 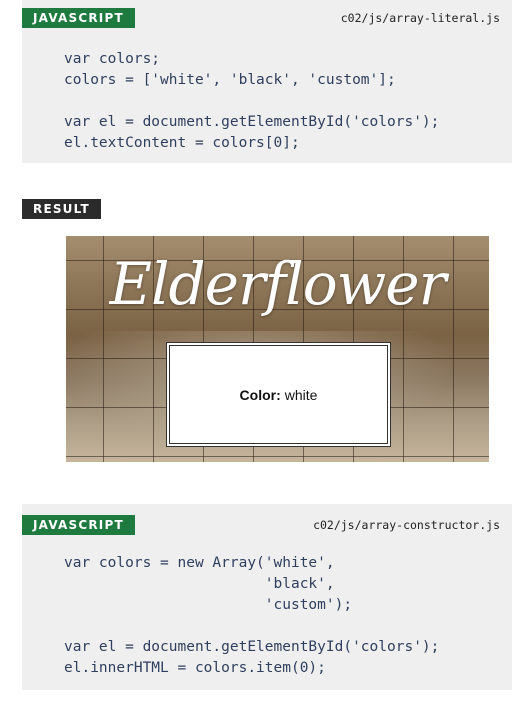 I want to click on filename-label: c02/js/array-literal.js, so click(x=420, y=18).